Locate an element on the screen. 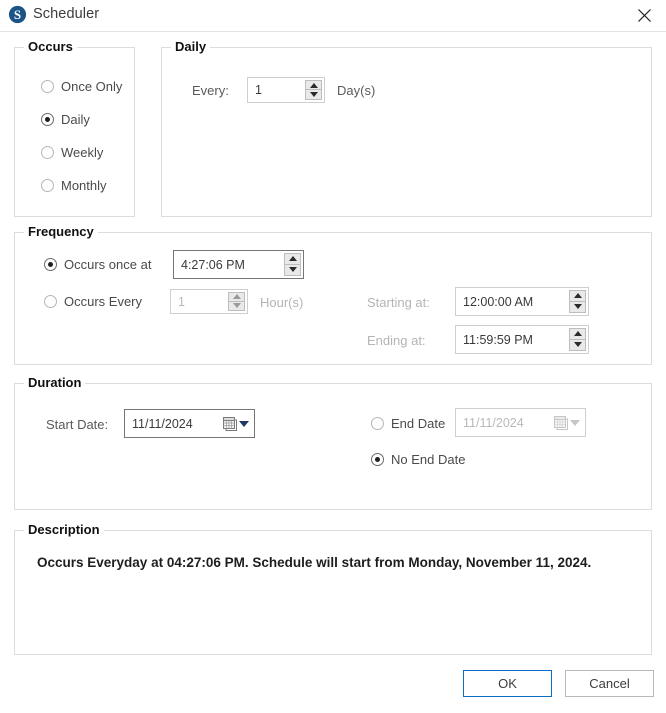 The image size is (666, 713). daily-group-title: Daily is located at coordinates (191, 46).